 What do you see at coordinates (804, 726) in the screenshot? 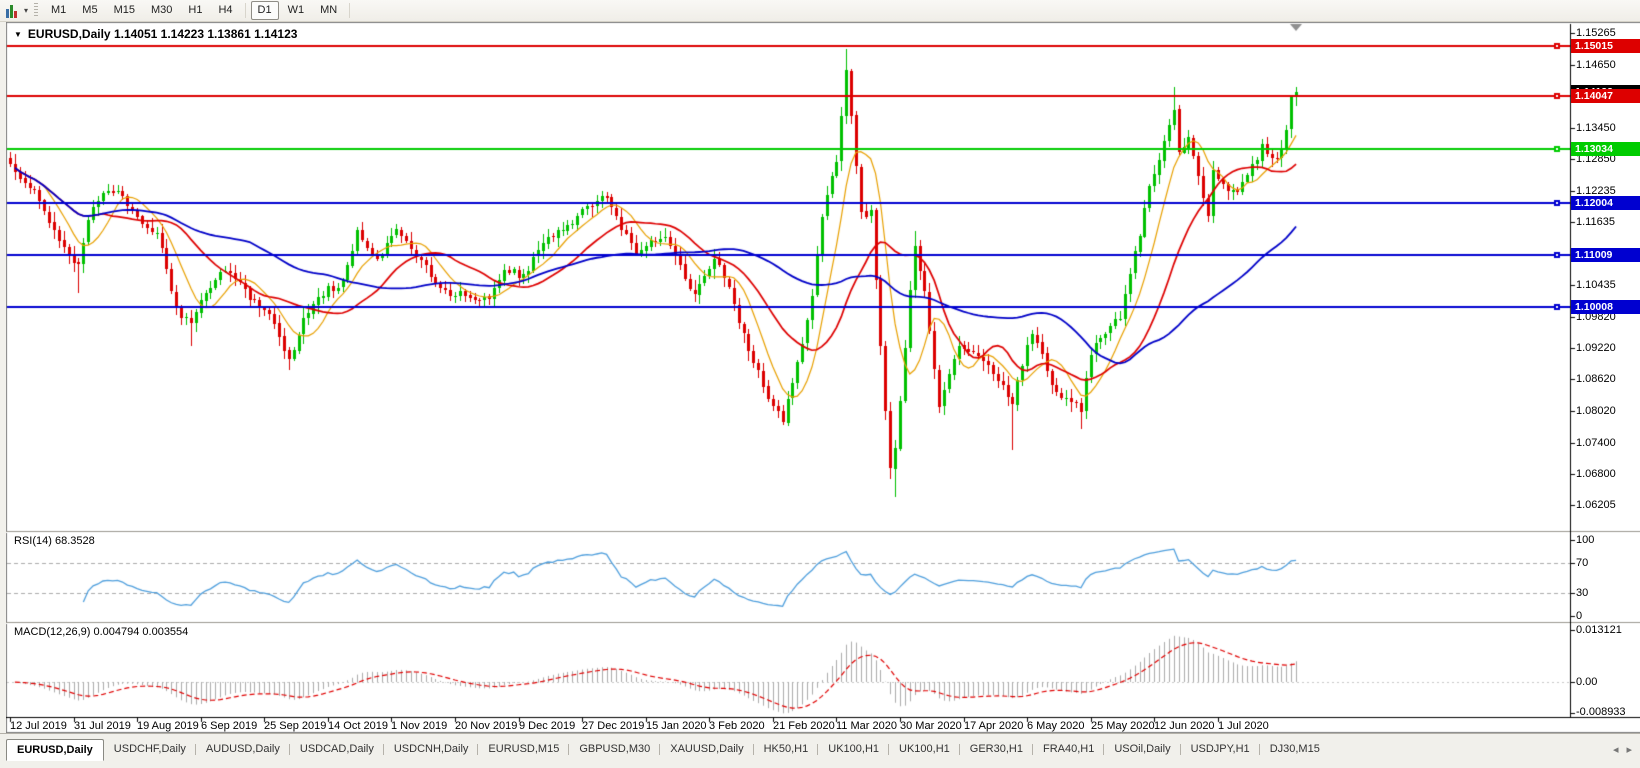
I see `date-axis-label: 21 Feb 2020` at bounding box center [804, 726].